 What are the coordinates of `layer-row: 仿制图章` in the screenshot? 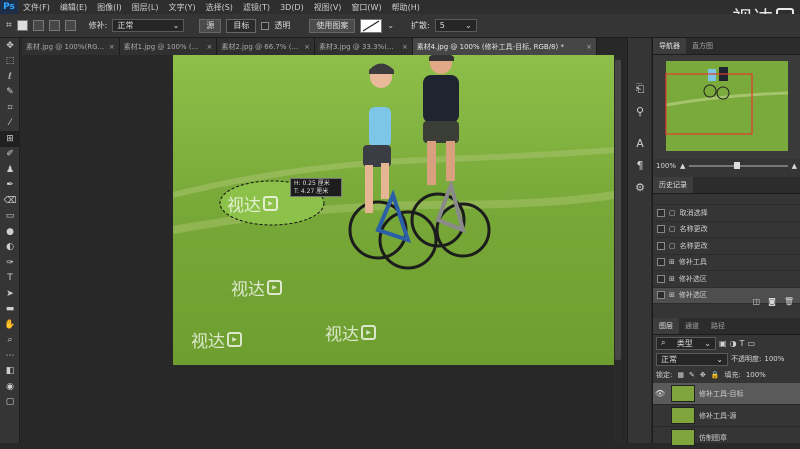 It's located at (726, 438).